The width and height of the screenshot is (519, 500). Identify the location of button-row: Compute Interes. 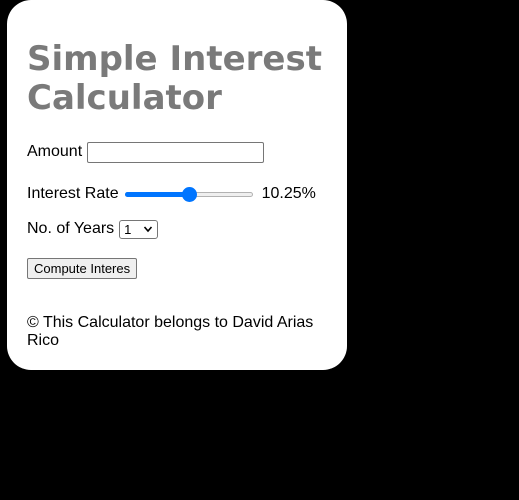
(177, 268).